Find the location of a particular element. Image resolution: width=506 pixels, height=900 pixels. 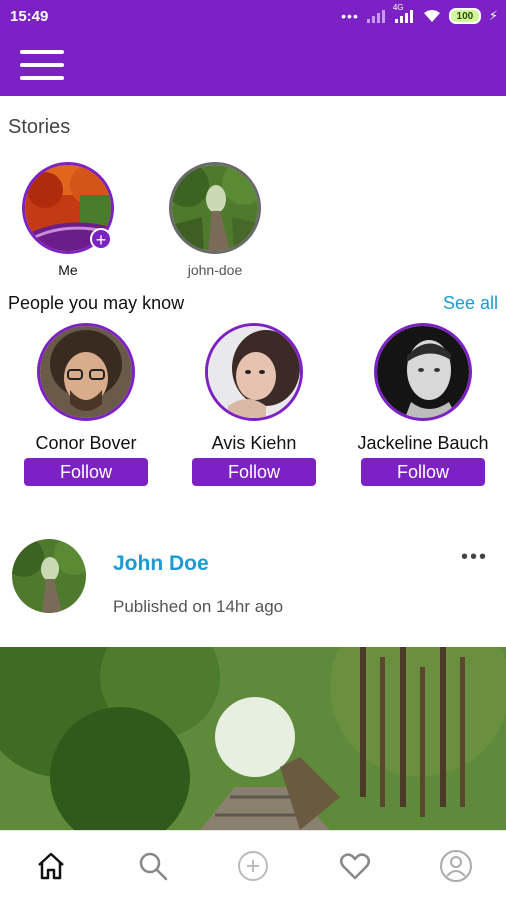

profile-icon-graphic is located at coordinates (456, 866).